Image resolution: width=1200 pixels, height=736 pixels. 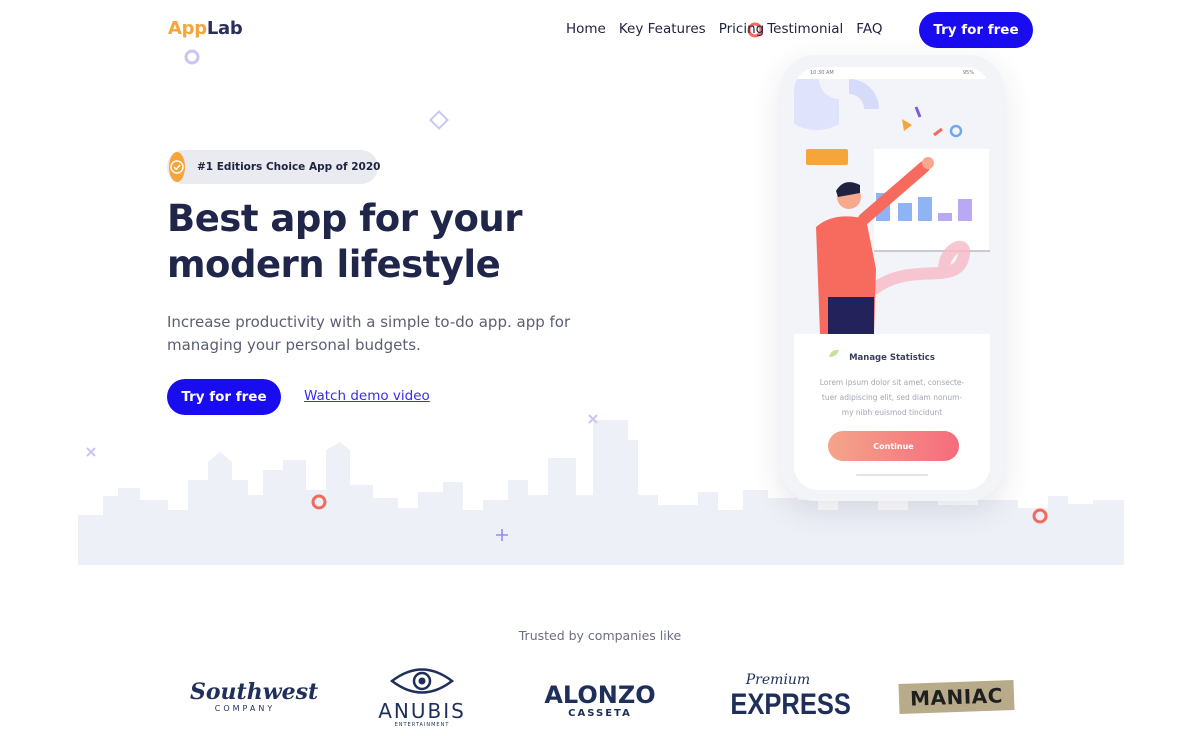 What do you see at coordinates (439, 120) in the screenshot?
I see `diamond-decoration-icon` at bounding box center [439, 120].